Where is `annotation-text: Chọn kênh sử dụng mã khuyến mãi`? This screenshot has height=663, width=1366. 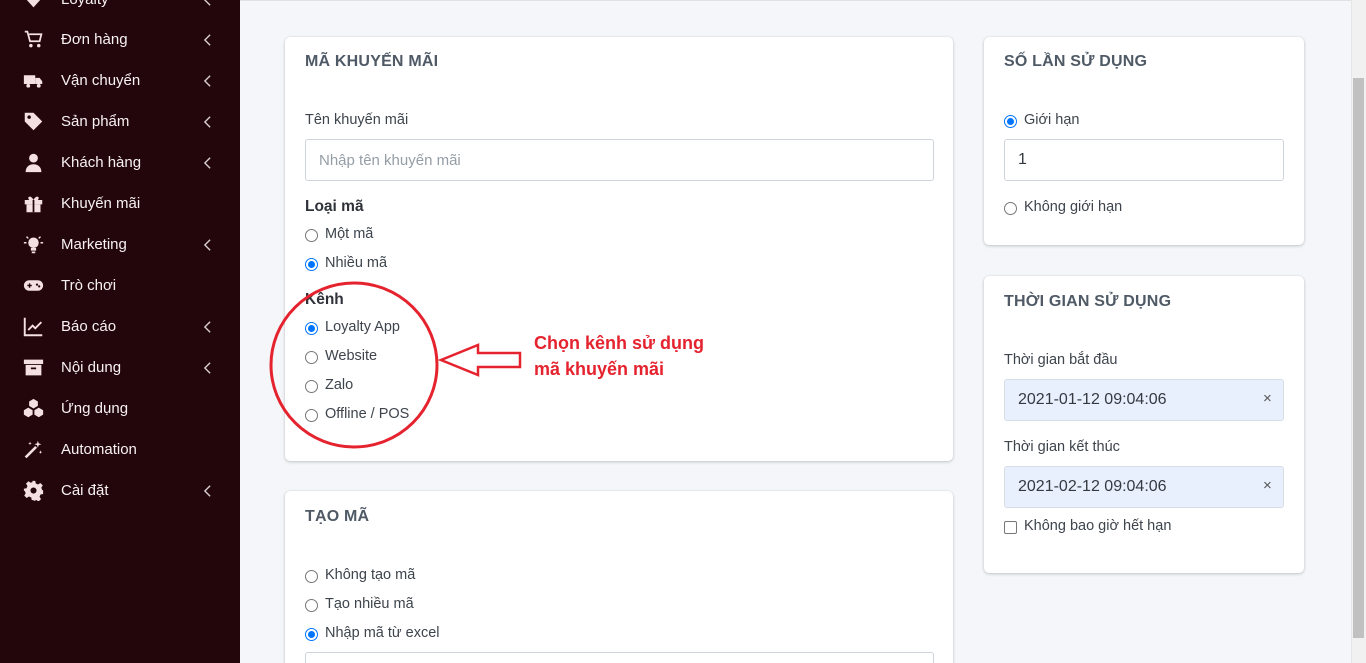
annotation-text: Chọn kênh sử dụng mã khuyến mãi is located at coordinates (619, 356).